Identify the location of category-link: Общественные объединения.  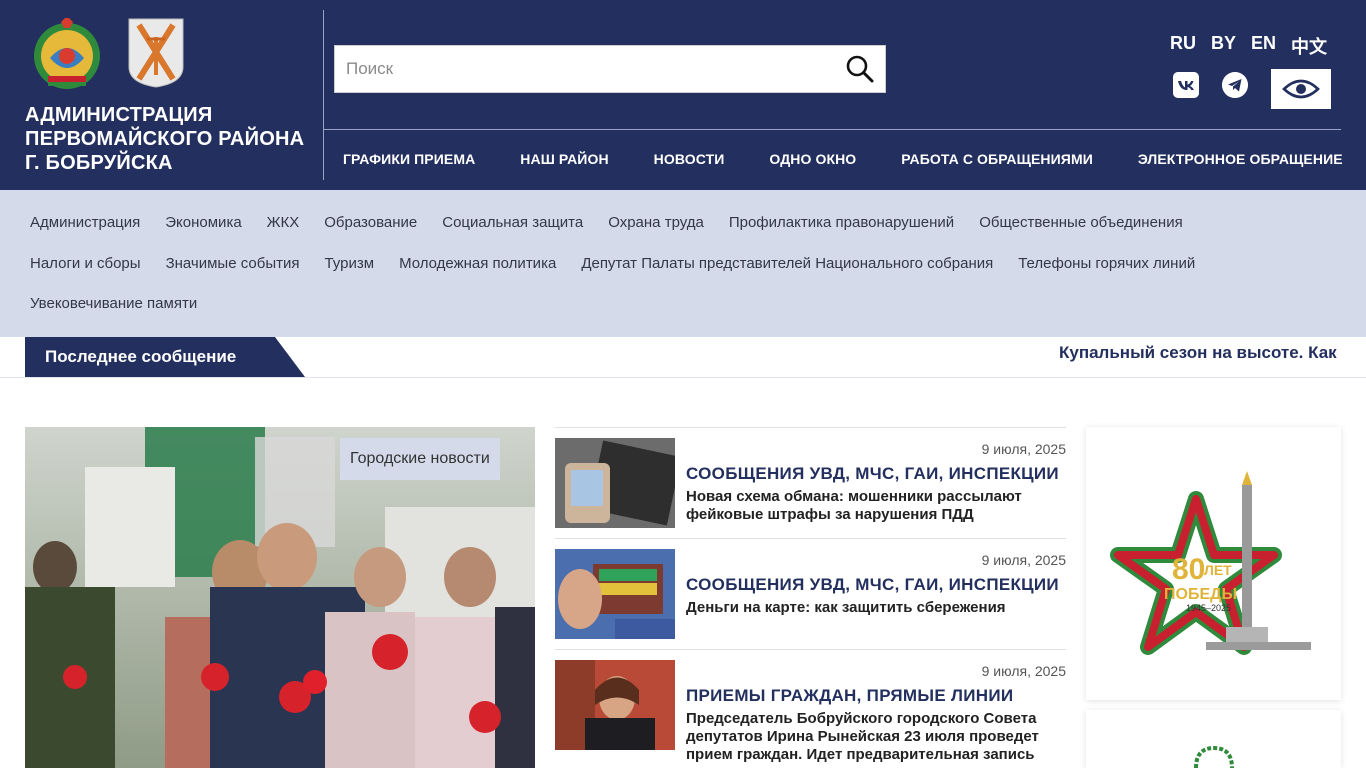
(1081, 222).